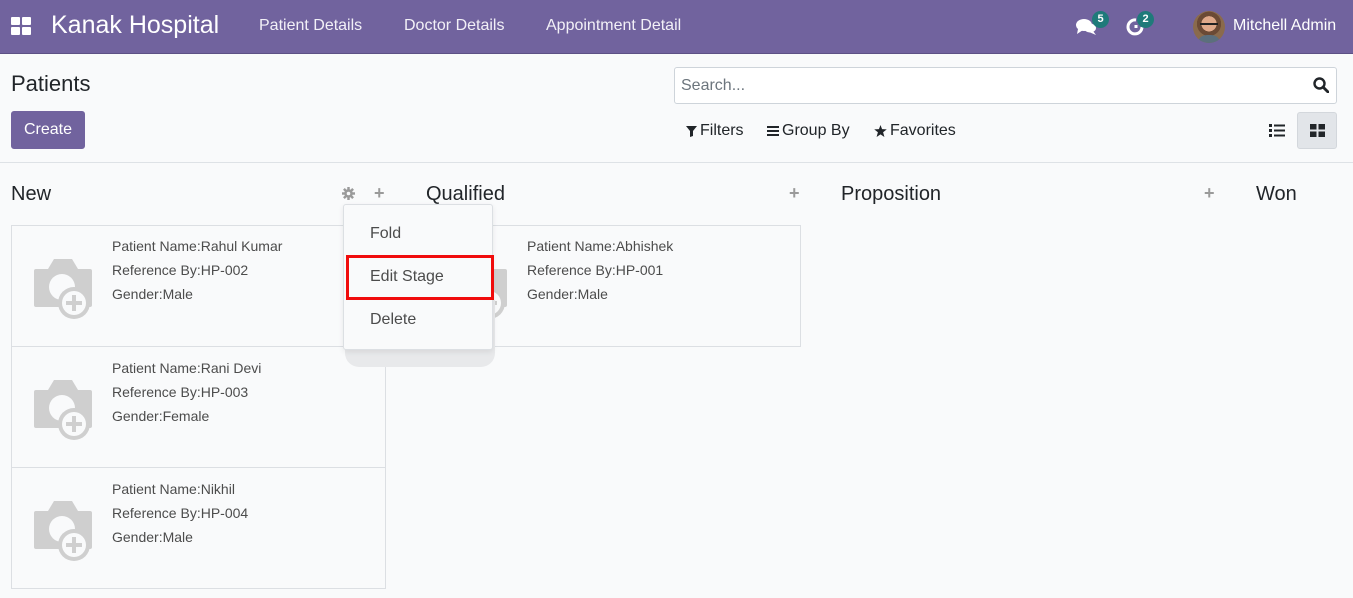  Describe the element at coordinates (180, 513) in the screenshot. I see `reference-by: Reference By:HP-004` at that location.